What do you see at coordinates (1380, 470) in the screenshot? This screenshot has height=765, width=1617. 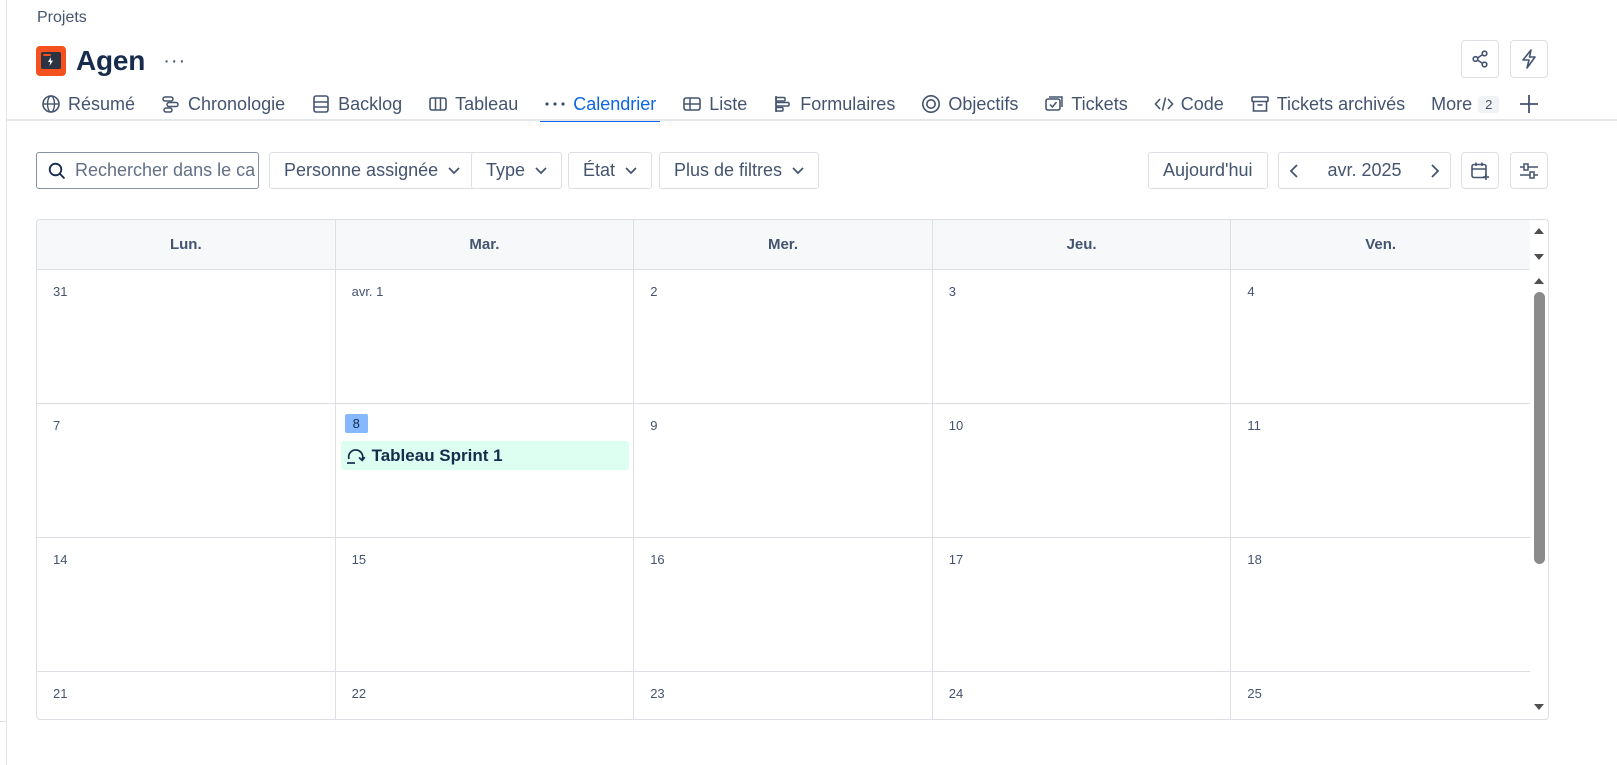 I see `day-cell: 11` at bounding box center [1380, 470].